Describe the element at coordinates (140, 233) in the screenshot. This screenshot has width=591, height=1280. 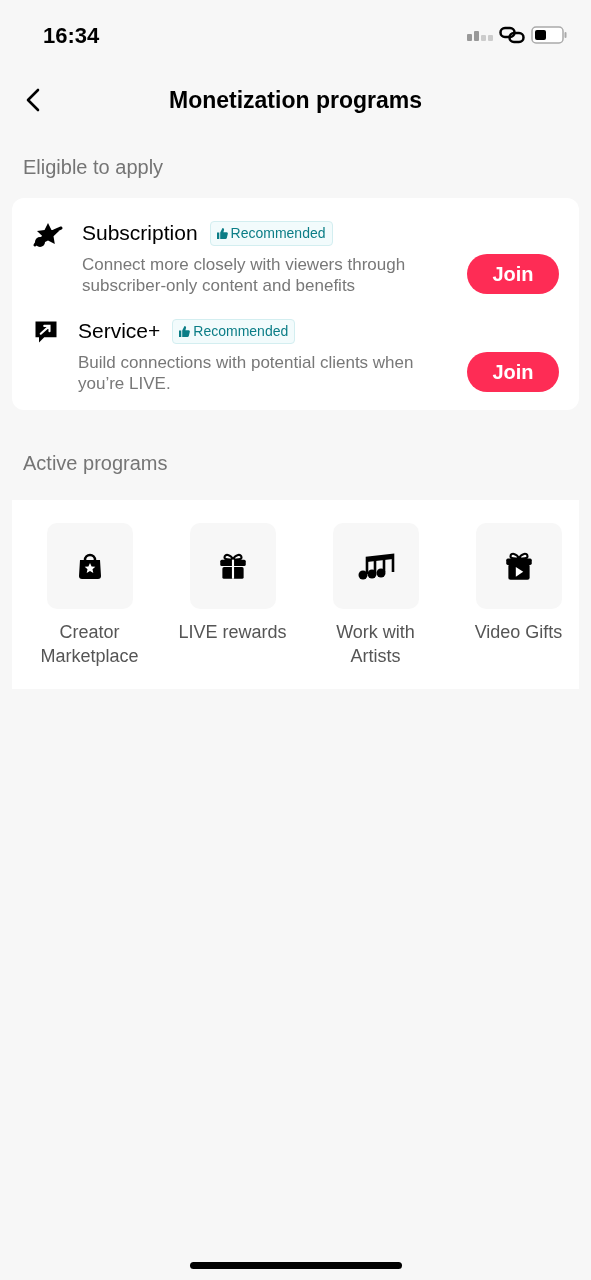
I see `program-name: Subscription` at that location.